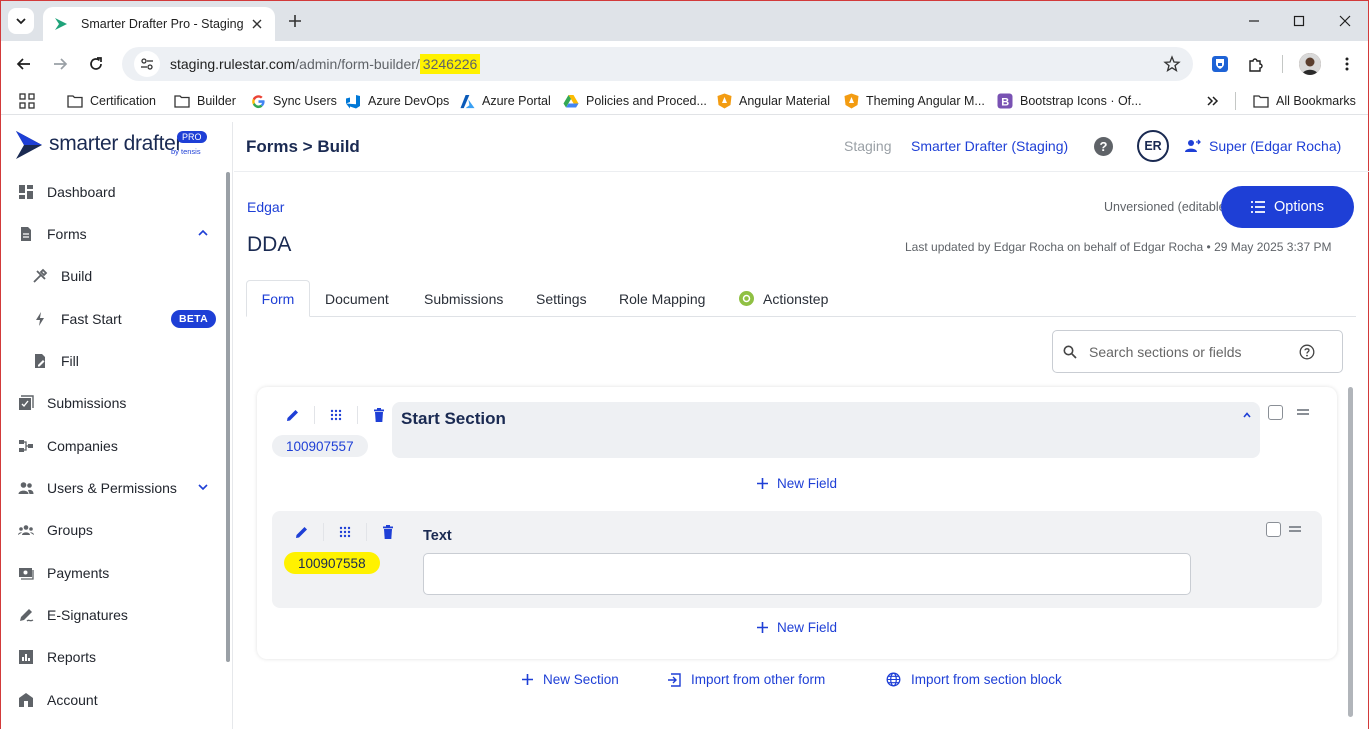 This screenshot has height=729, width=1369. Describe the element at coordinates (26, 234) in the screenshot. I see `document-icon` at that location.